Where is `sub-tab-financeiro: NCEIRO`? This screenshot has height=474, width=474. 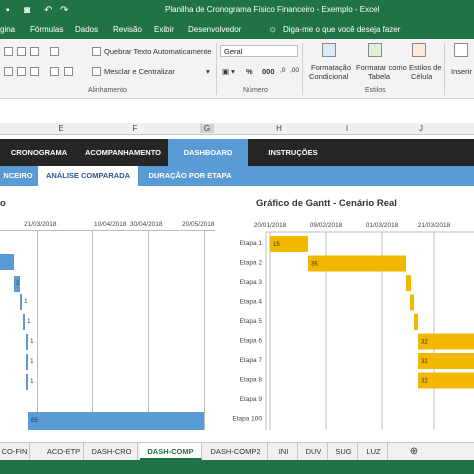 sub-tab-financeiro: NCEIRO is located at coordinates (18, 176).